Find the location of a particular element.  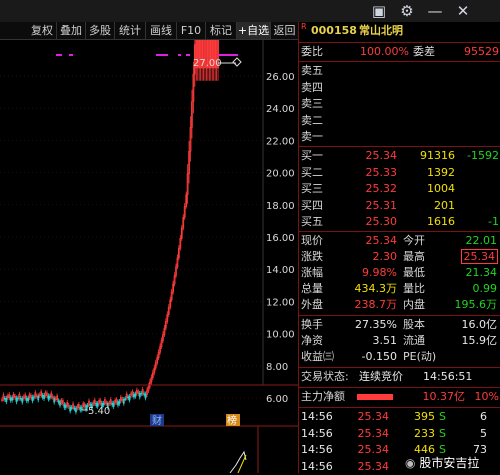

mainflow-value: 10.37亿 is located at coordinates (444, 396).